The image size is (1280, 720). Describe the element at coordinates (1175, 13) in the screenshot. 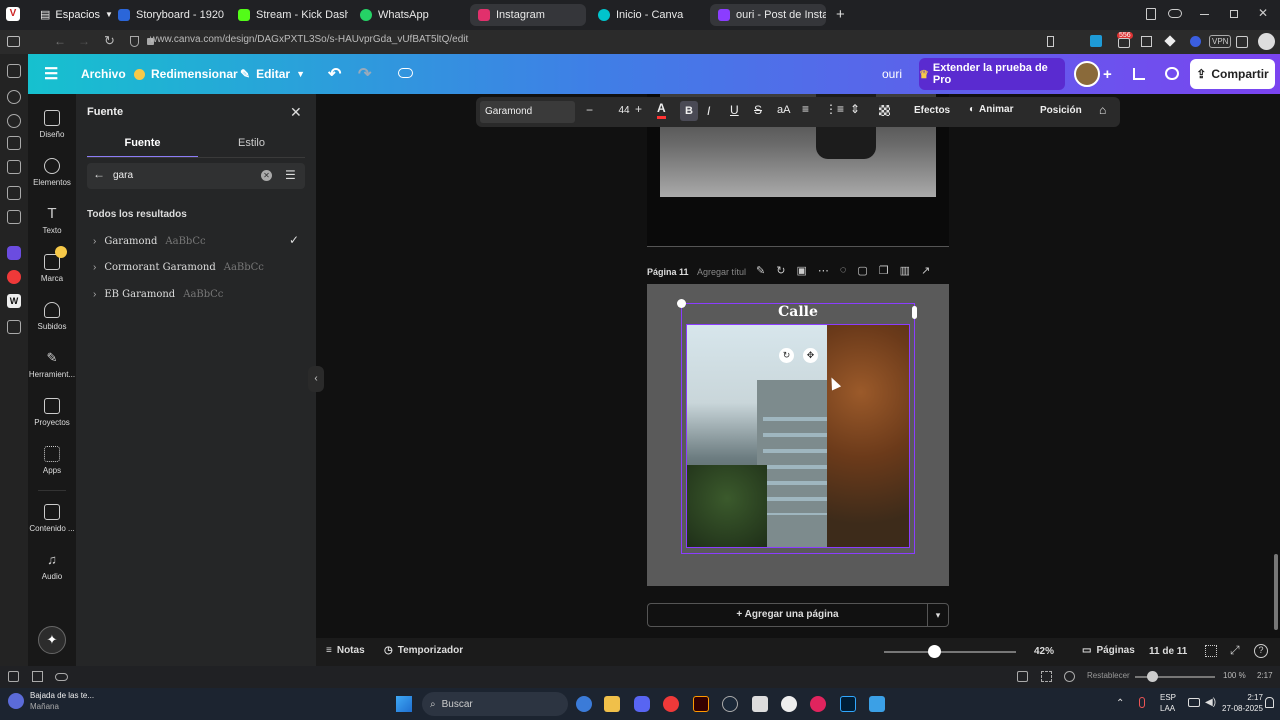

I see `cloud-icon` at that location.